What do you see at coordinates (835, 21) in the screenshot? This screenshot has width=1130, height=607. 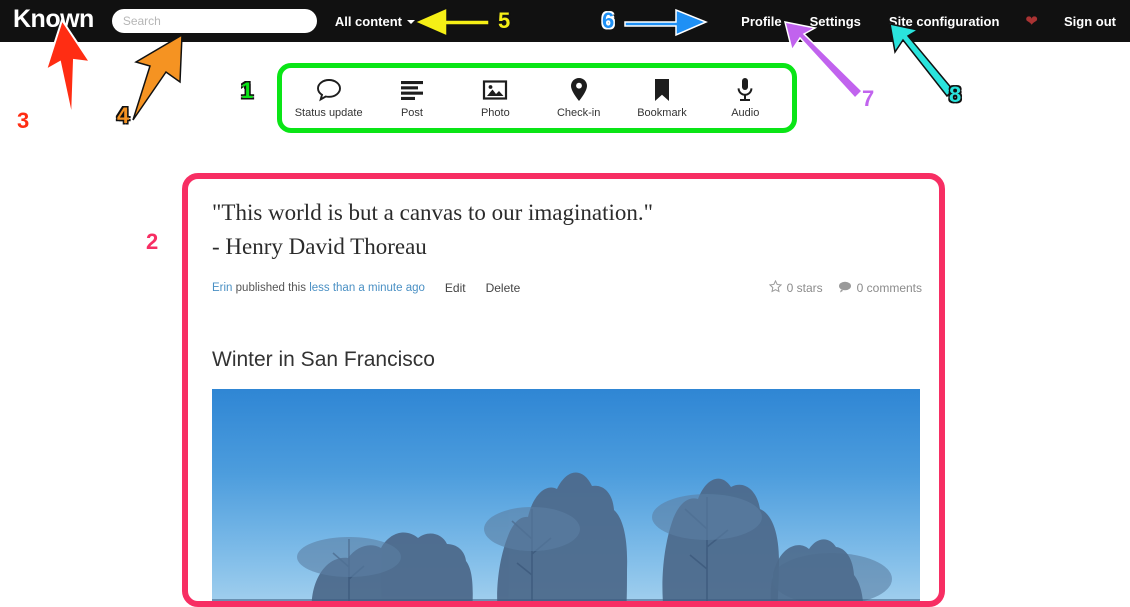 I see `settings-link: Settings` at bounding box center [835, 21].